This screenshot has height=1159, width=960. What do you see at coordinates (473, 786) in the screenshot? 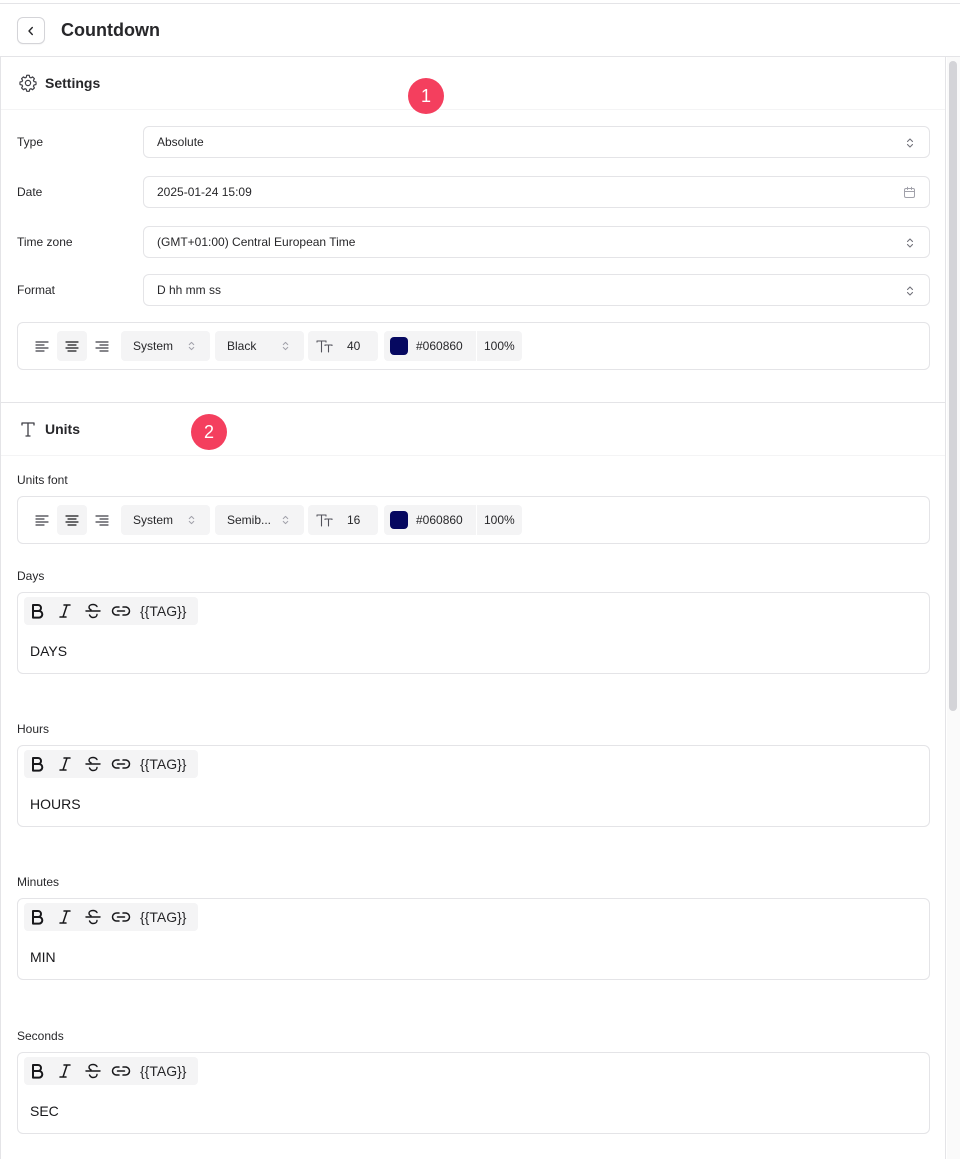
I see `hours-editor: {{TAG}} HOURS` at bounding box center [473, 786].